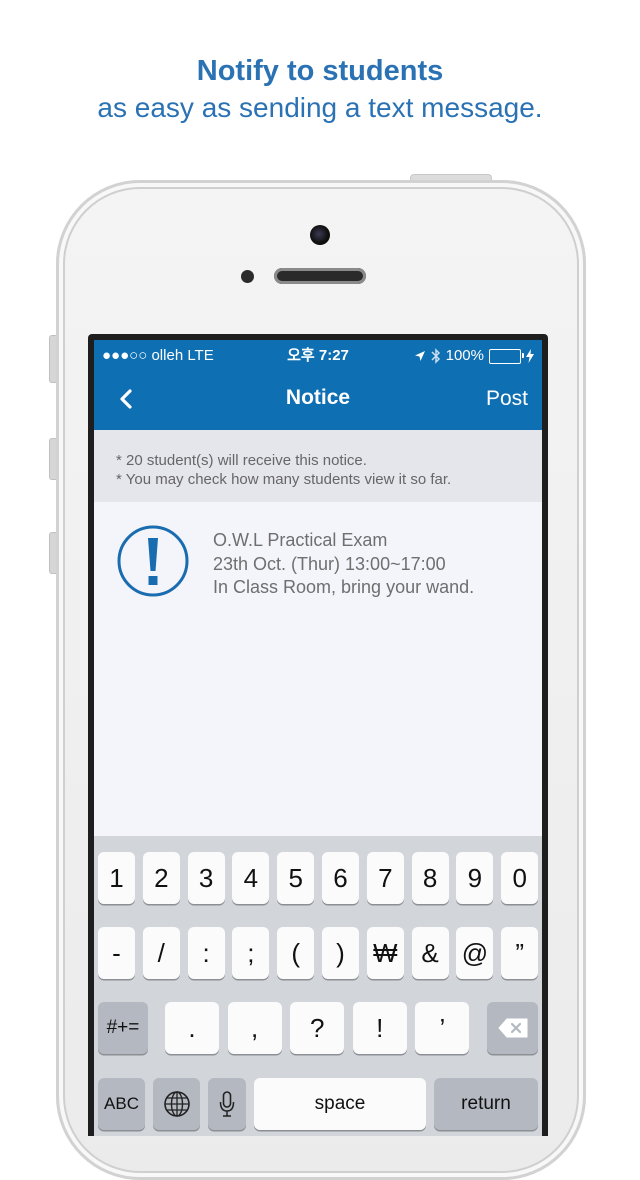 This screenshot has width=640, height=1180. What do you see at coordinates (419, 356) in the screenshot?
I see `location-arrow-icon` at bounding box center [419, 356].